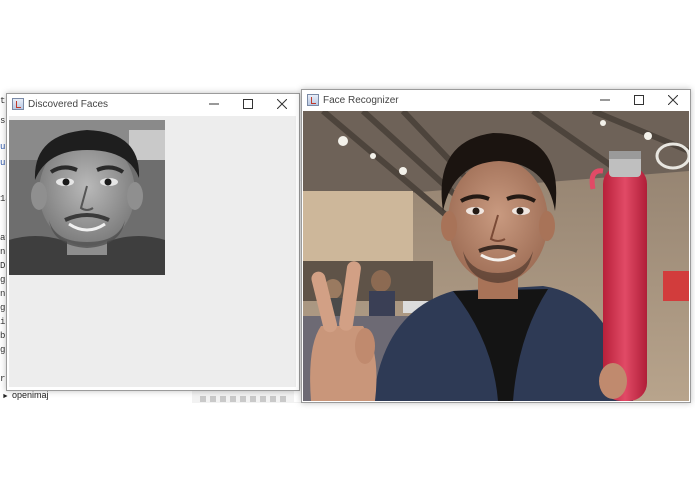 This screenshot has height=494, width=695. What do you see at coordinates (245, 399) in the screenshot?
I see `ide-status-text-fragment` at bounding box center [245, 399].